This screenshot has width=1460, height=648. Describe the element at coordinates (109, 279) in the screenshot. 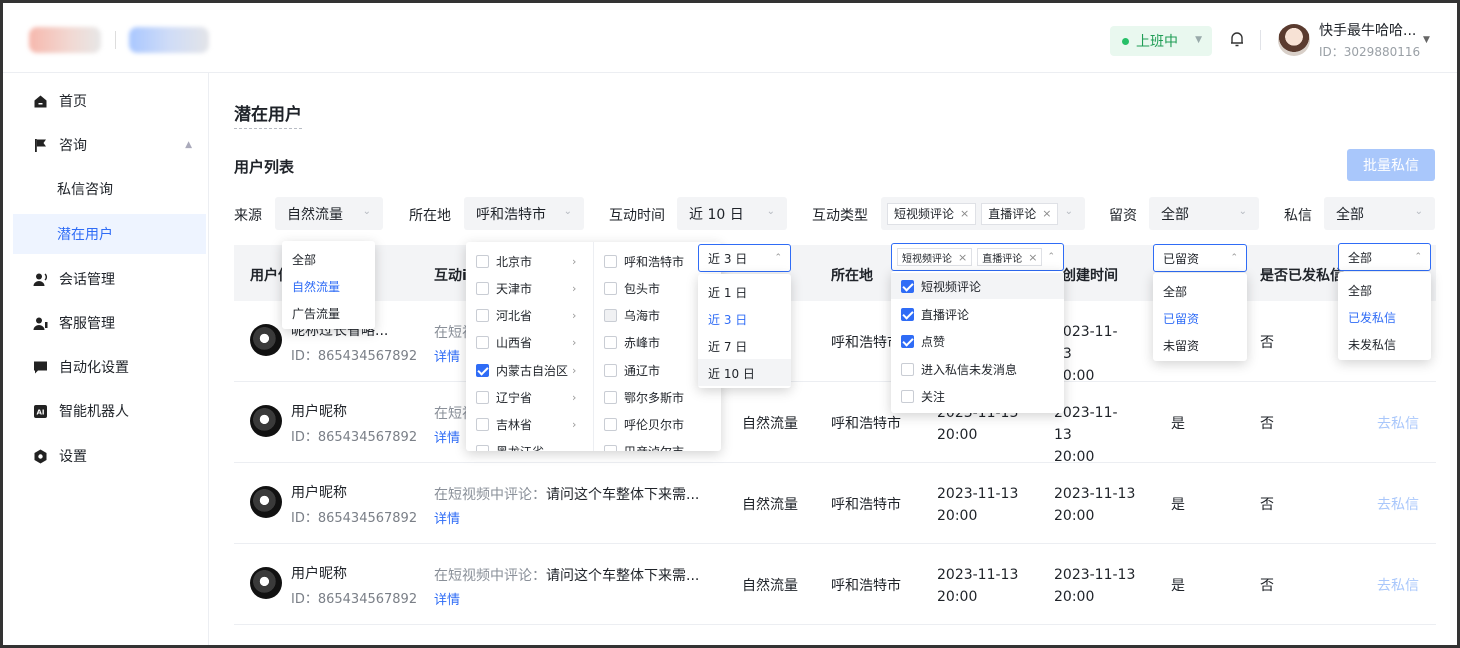

I see `sidebar-item-sessions: 会话管理` at that location.